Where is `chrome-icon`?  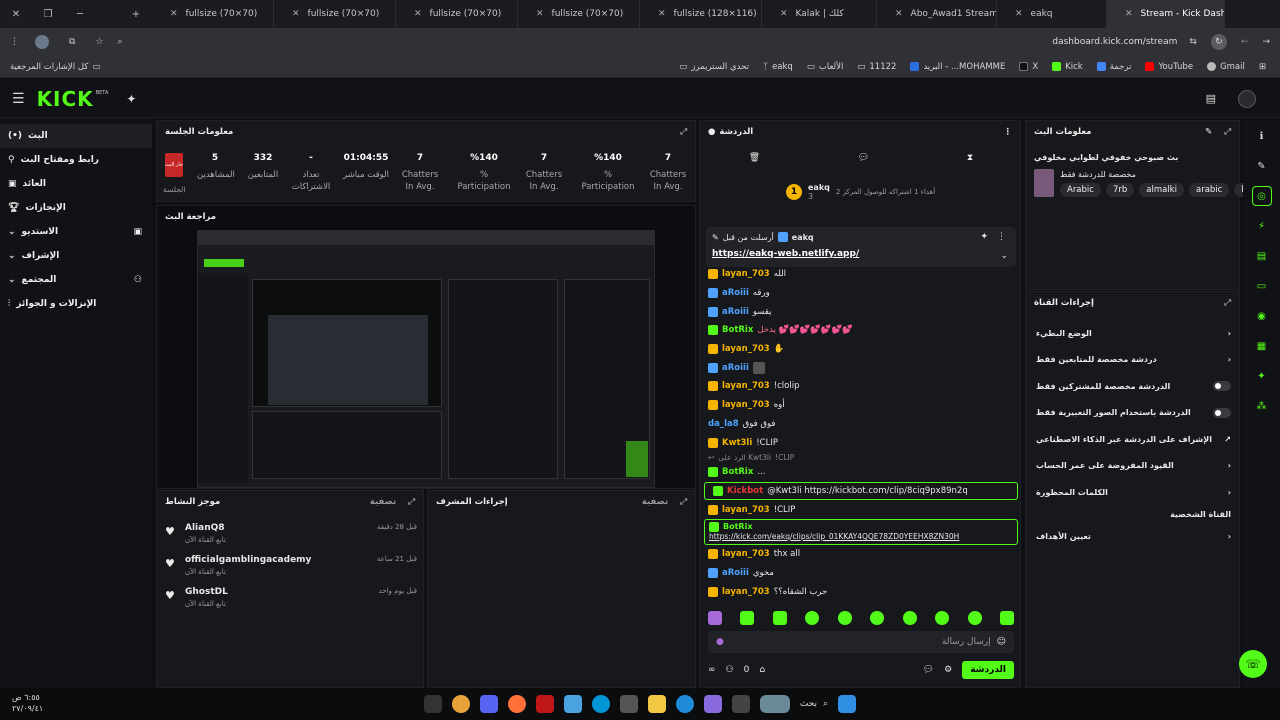
chrome-icon is located at coordinates (460, 704).